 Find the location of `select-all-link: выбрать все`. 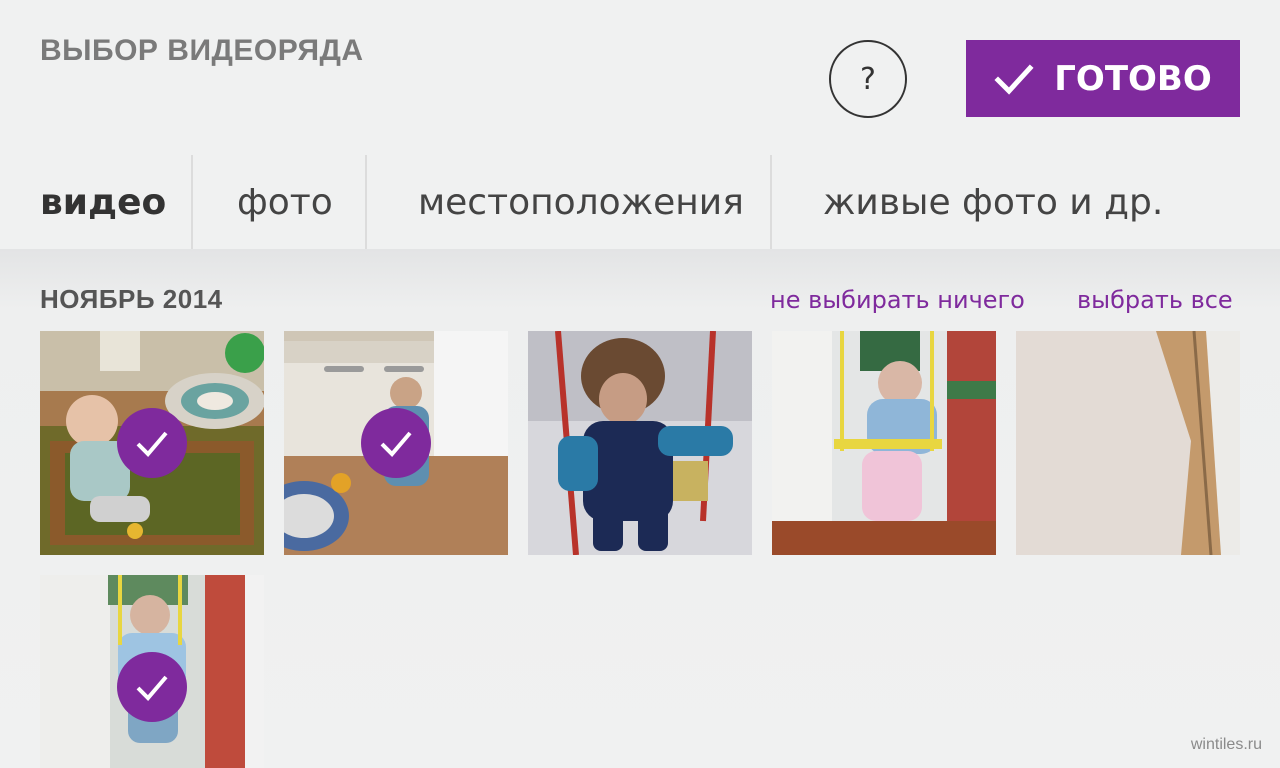

select-all-link: выбрать все is located at coordinates (1155, 300).